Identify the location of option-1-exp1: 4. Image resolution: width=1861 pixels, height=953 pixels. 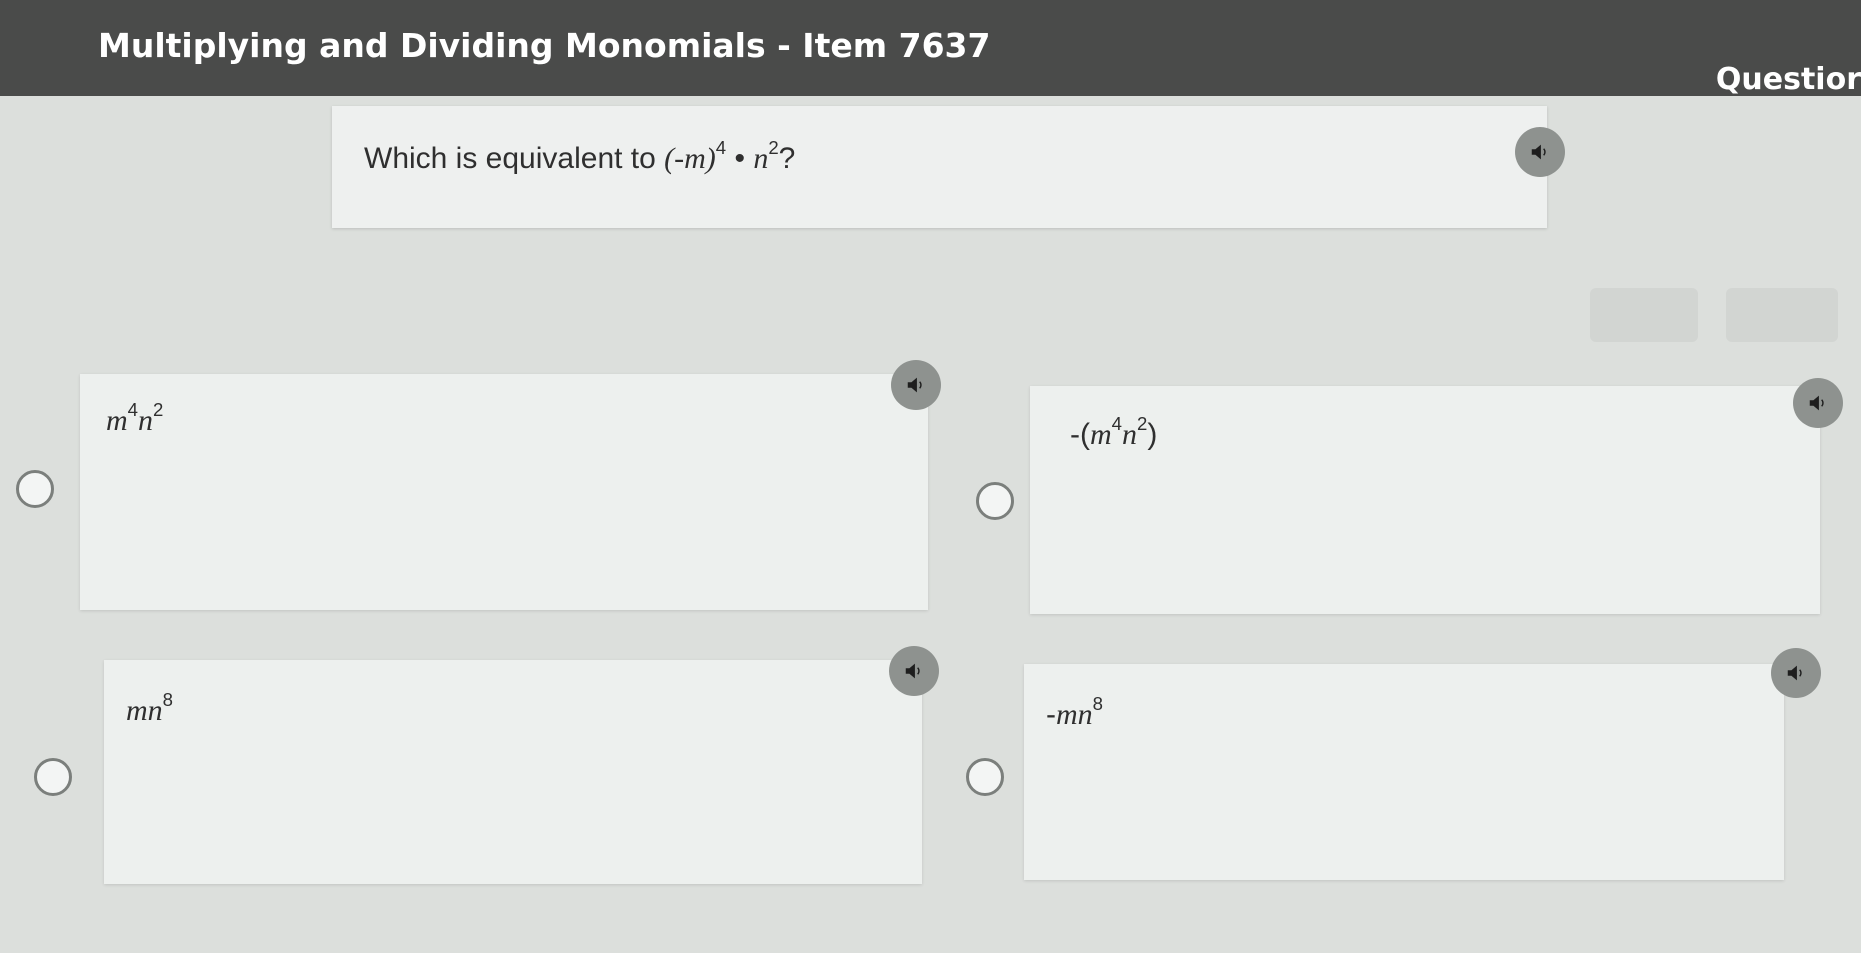
(133, 410).